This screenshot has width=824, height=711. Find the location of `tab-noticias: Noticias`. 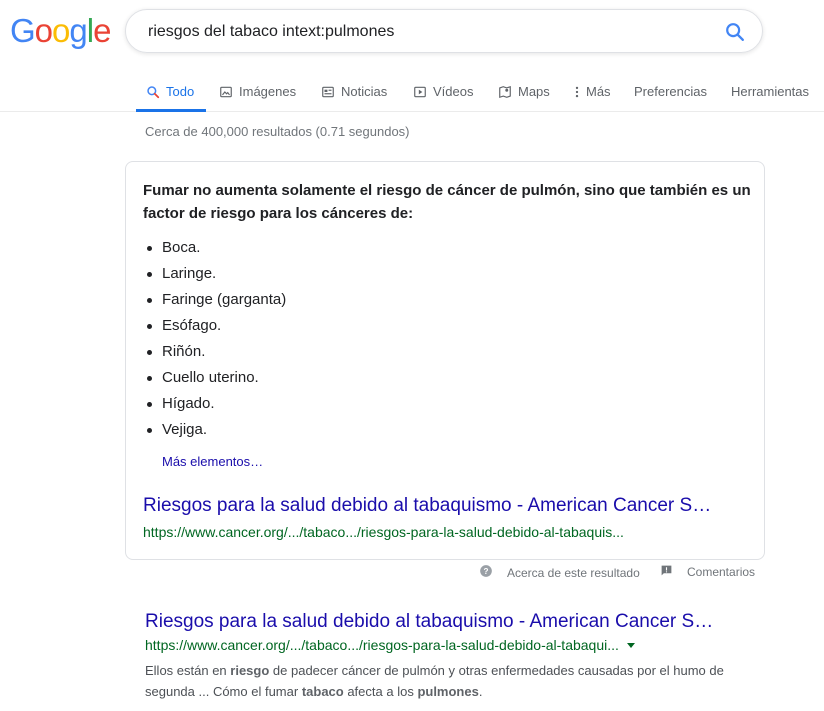

tab-noticias: Noticias is located at coordinates (354, 91).